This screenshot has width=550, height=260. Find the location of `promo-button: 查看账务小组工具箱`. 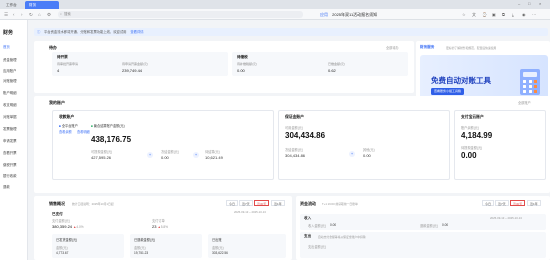

promo-button: 查看账务小组工具箱 is located at coordinates (448, 91).